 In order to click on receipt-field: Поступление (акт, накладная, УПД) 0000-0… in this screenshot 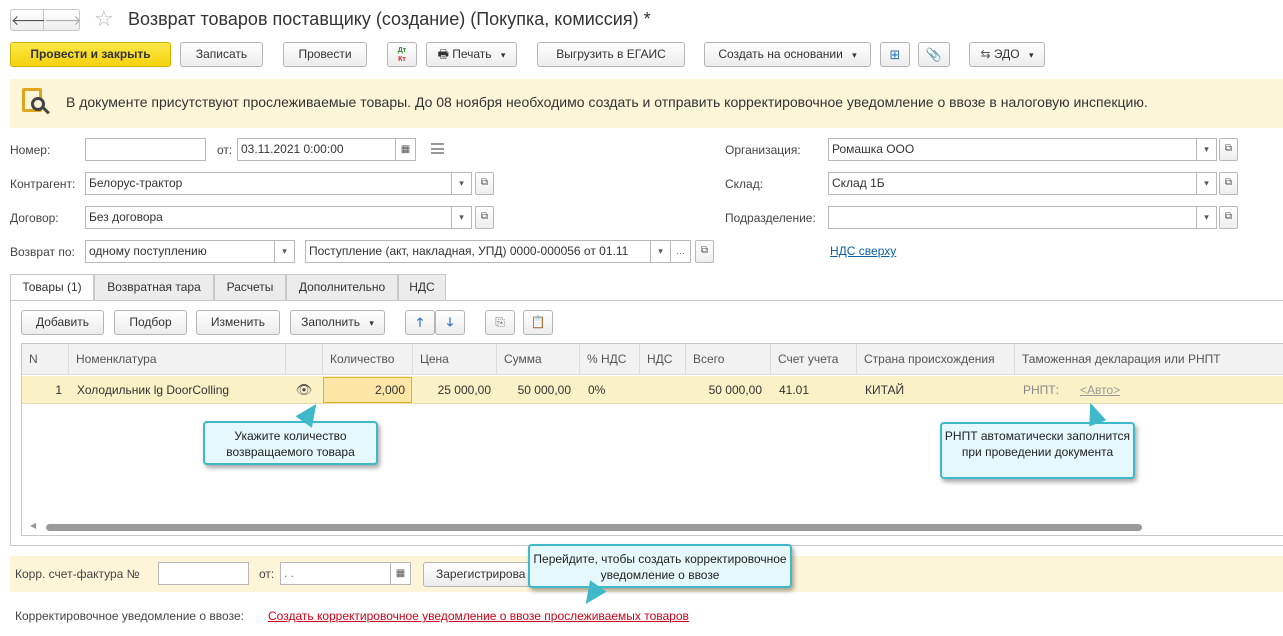, I will do `click(478, 251)`.